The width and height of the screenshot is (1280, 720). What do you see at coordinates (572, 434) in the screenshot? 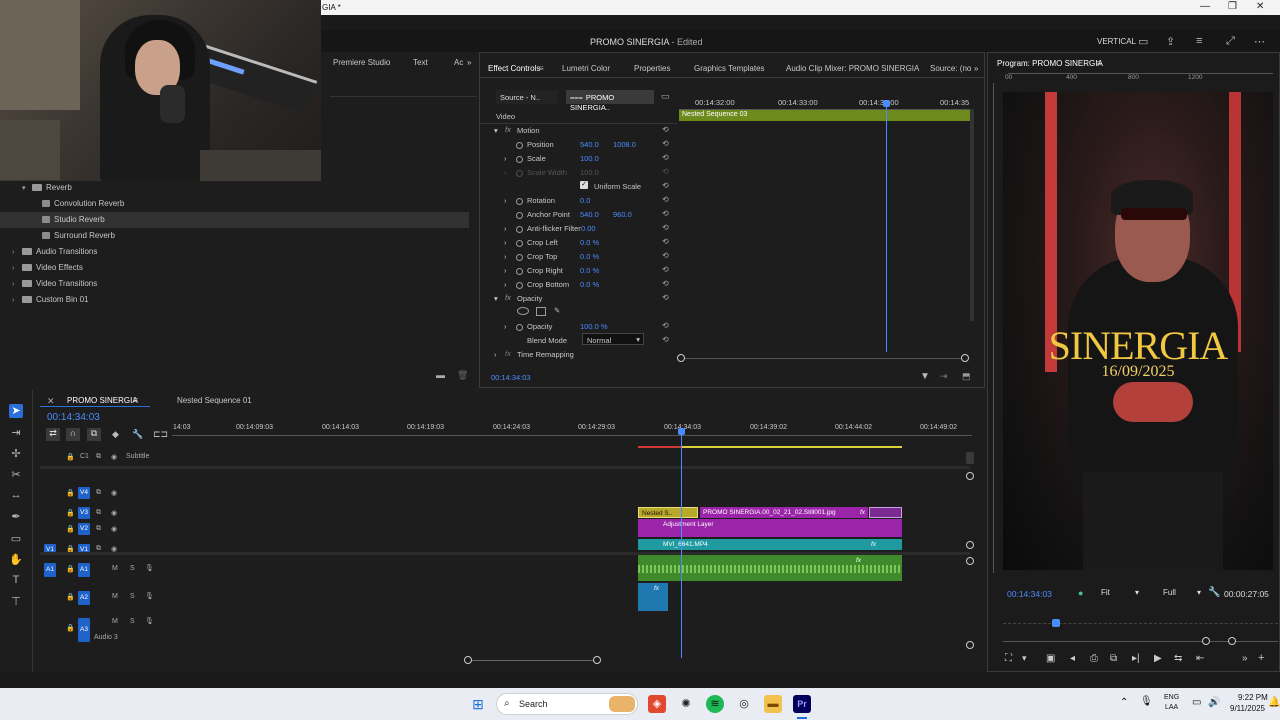
I see `timeline-ruler` at bounding box center [572, 434].